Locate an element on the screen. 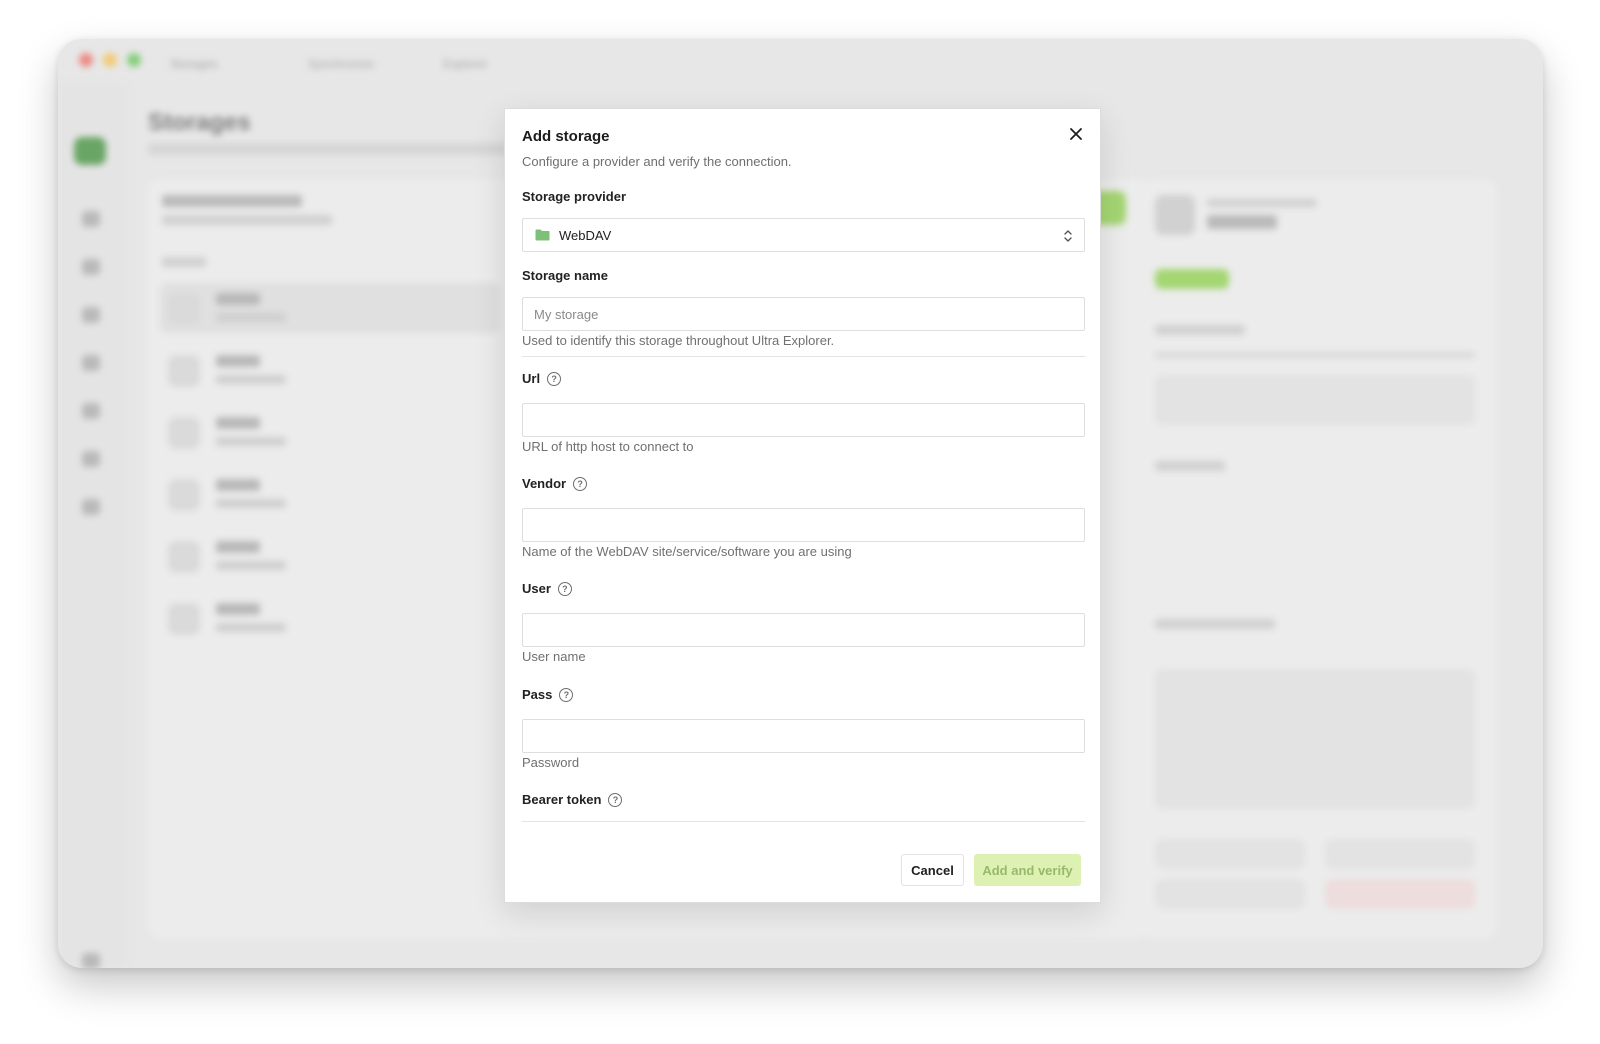 This screenshot has width=1600, height=1044. section-divider is located at coordinates (803, 356).